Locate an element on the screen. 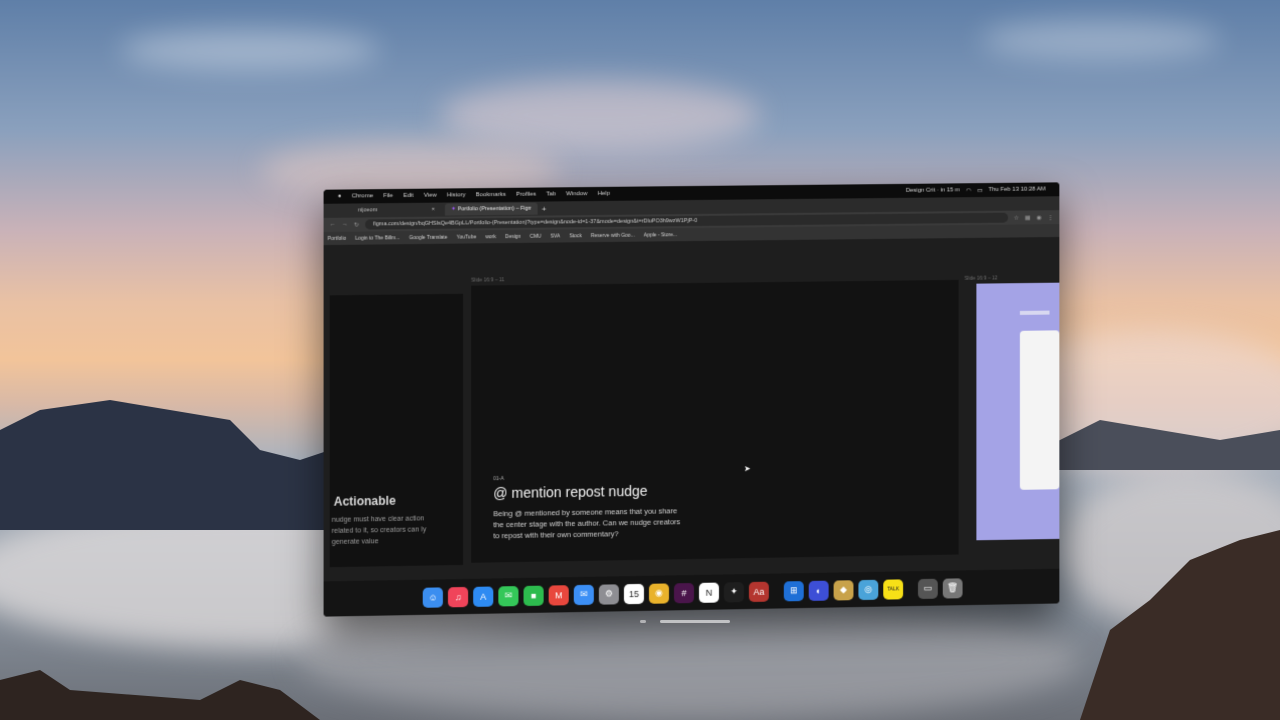  rock-left is located at coordinates (160, 695).